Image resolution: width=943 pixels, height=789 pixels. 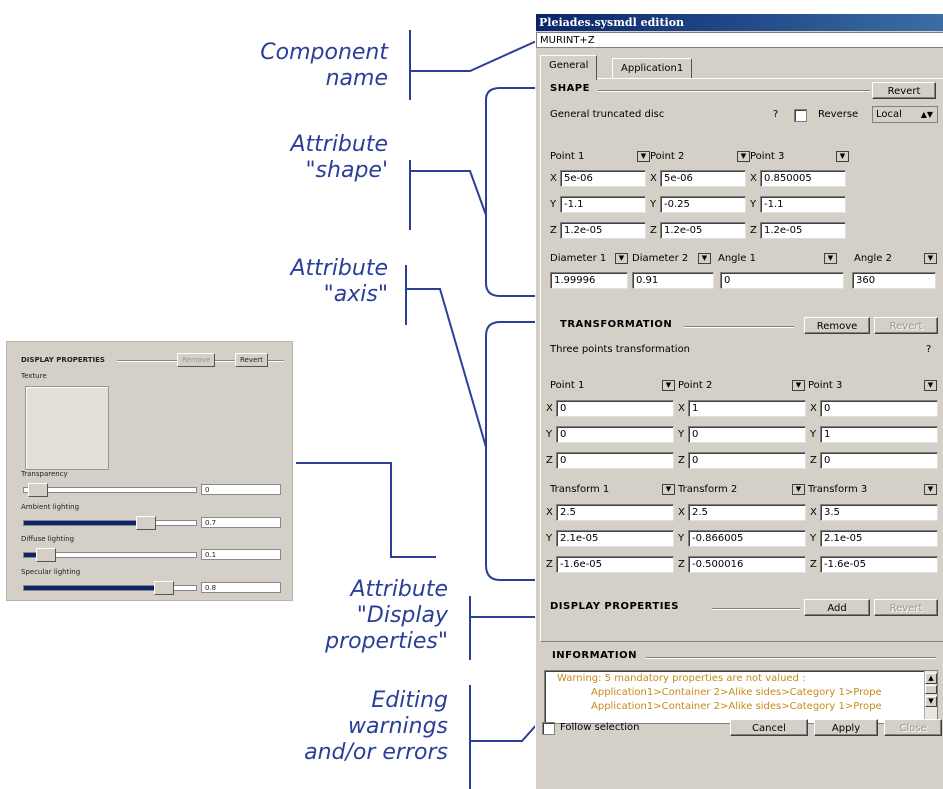 I want to click on display-revert-button: Revert, so click(x=906, y=607).